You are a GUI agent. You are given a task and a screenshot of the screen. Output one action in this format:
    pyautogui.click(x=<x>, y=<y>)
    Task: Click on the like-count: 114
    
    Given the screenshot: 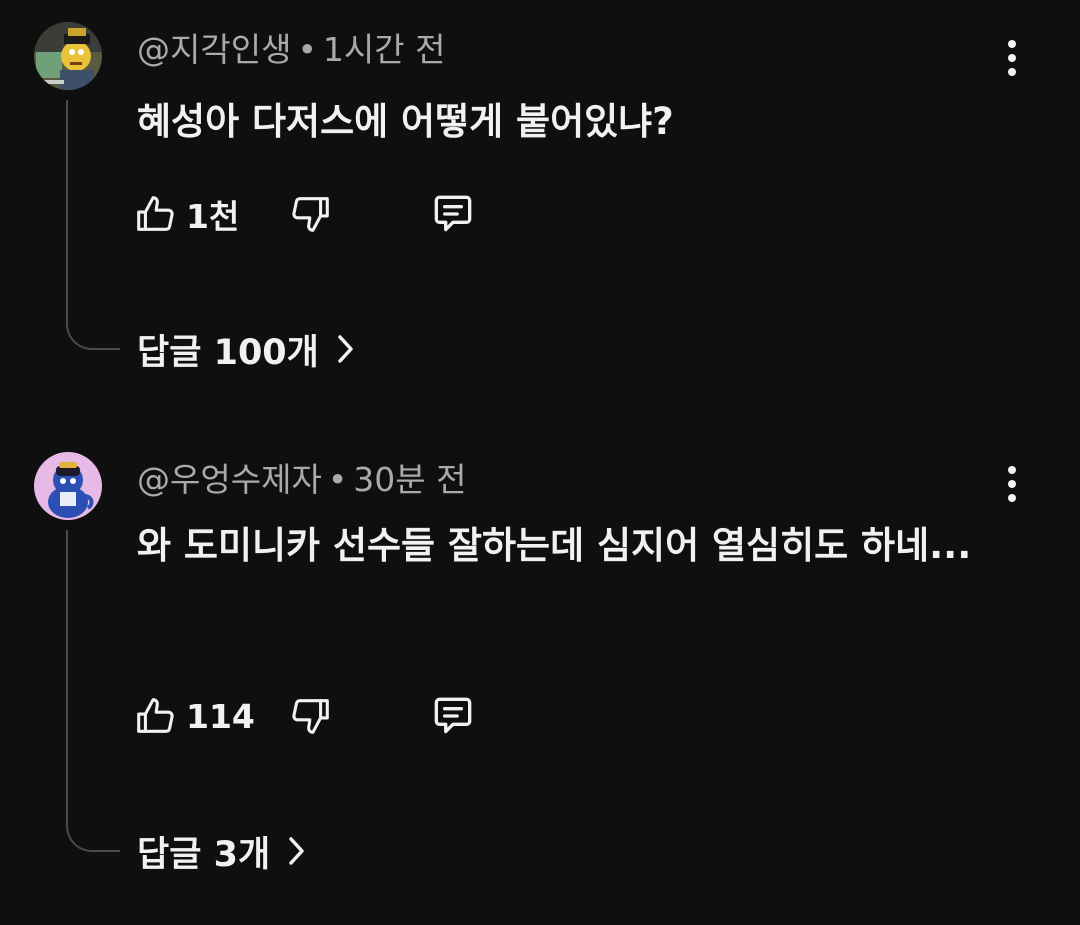 What is the action you would take?
    pyautogui.click(x=220, y=716)
    